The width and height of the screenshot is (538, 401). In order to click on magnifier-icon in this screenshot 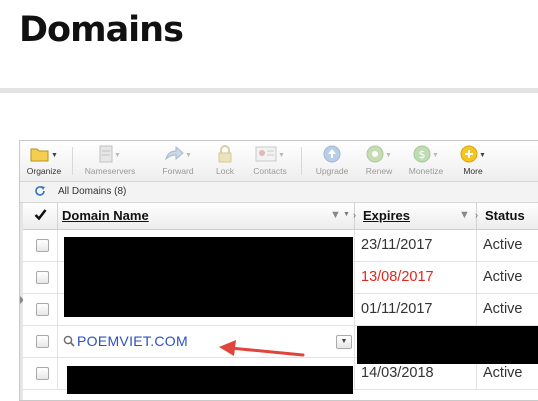, I will do `click(69, 343)`.